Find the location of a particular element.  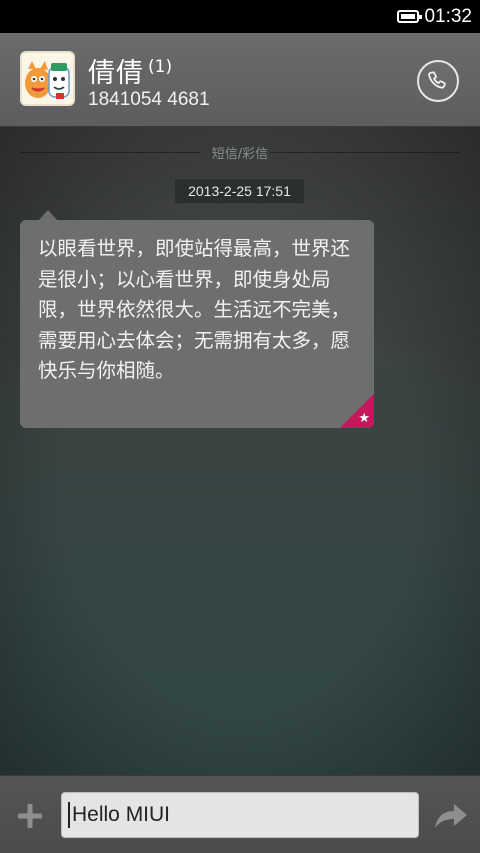

phone-icon is located at coordinates (437, 80).